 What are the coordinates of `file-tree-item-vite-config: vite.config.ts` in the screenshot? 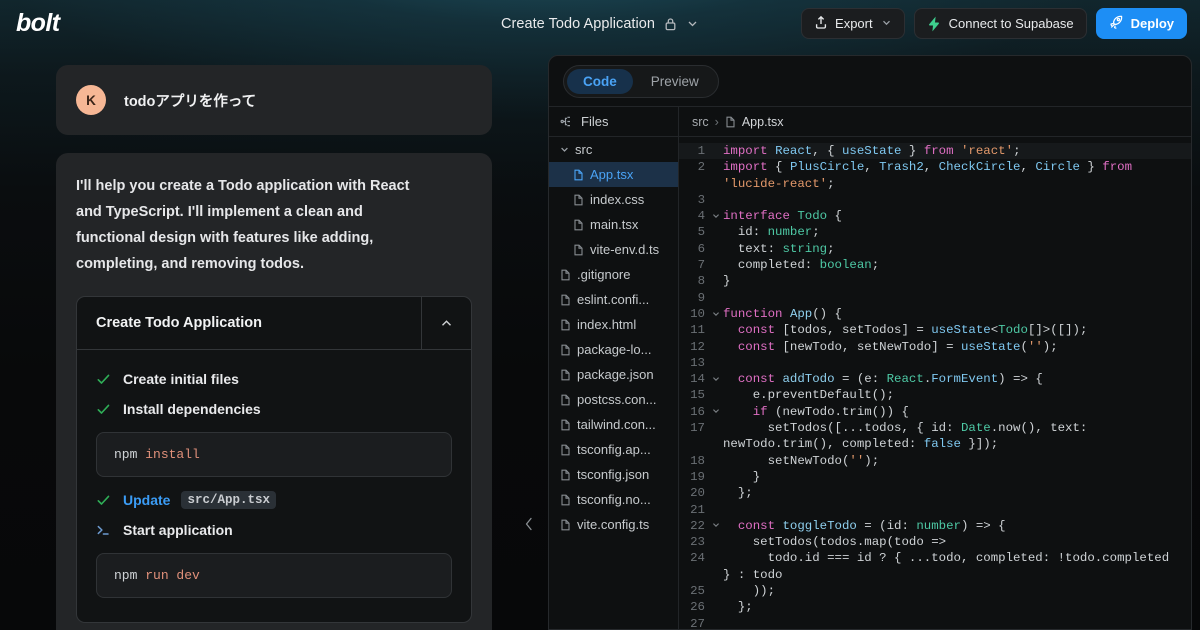 It's located at (613, 524).